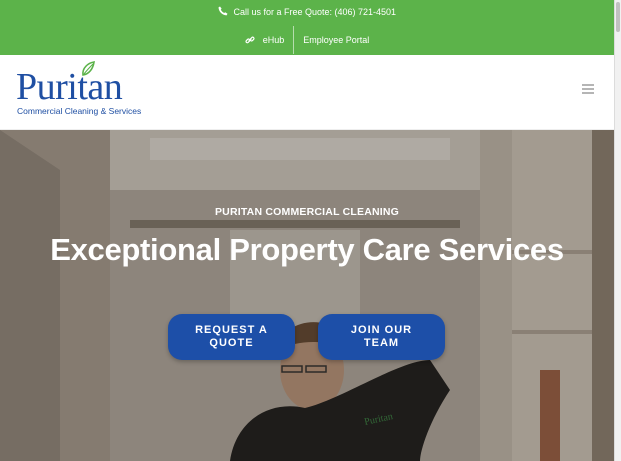  I want to click on hamburger-menu-icon, so click(588, 89).